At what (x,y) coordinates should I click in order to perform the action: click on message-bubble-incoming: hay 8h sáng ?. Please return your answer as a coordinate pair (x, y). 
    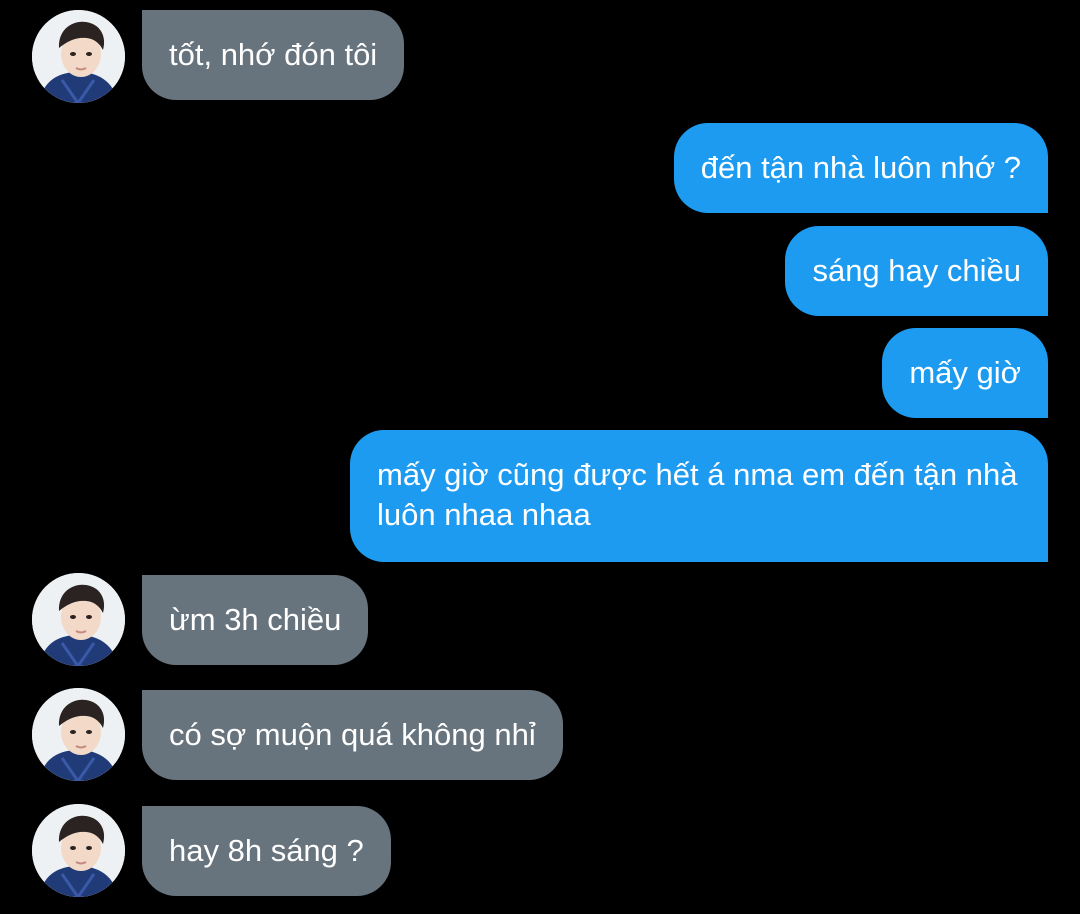
    Looking at the image, I should click on (266, 851).